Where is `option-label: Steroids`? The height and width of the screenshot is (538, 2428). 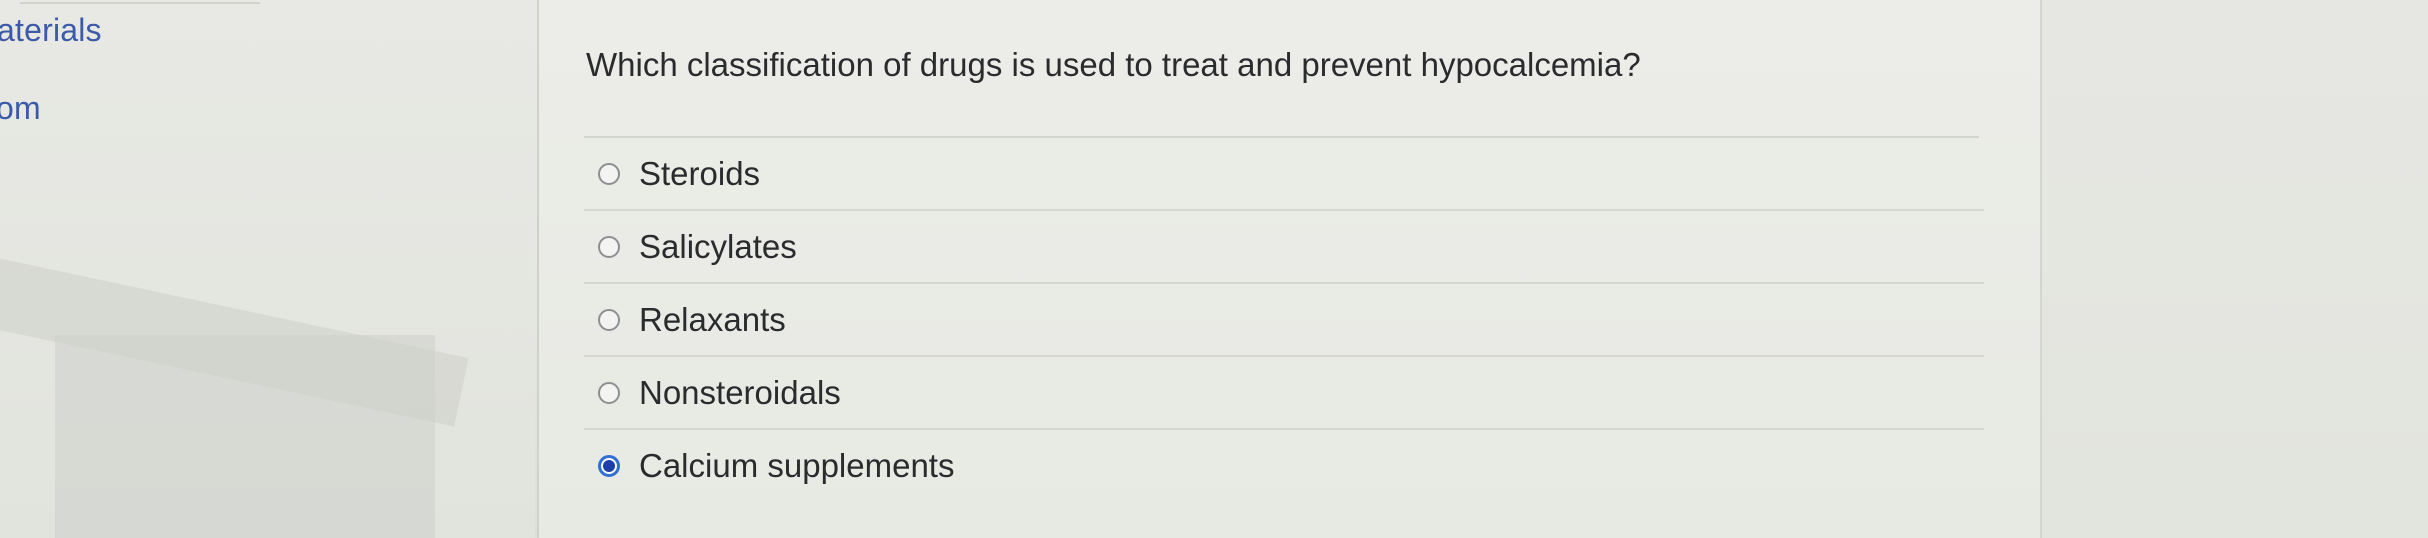
option-label: Steroids is located at coordinates (700, 173).